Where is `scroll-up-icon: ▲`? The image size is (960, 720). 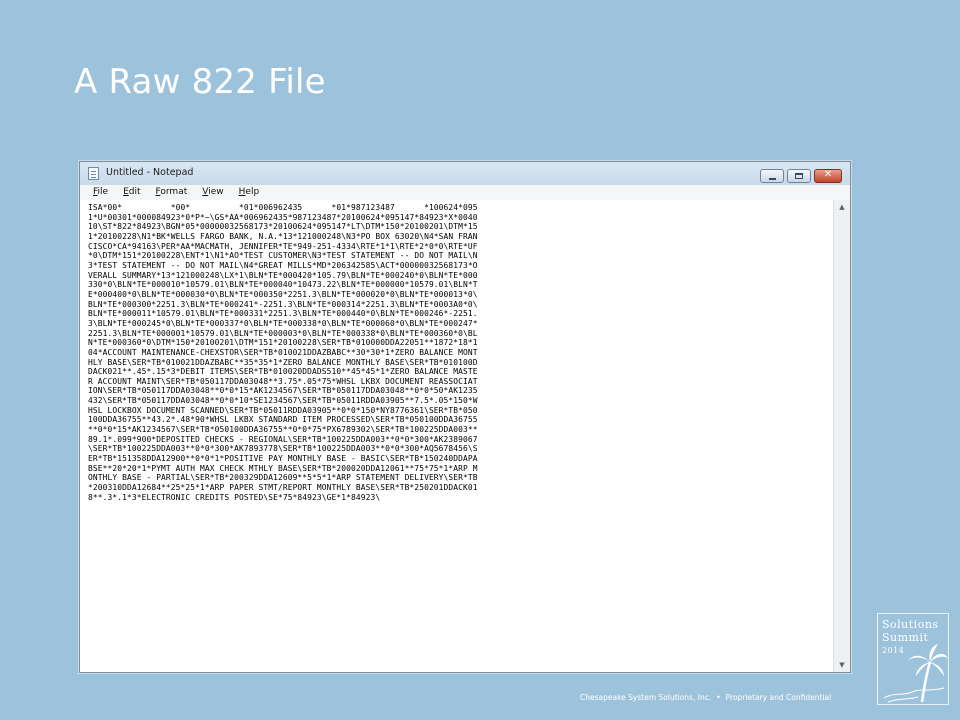 scroll-up-icon: ▲ is located at coordinates (842, 207).